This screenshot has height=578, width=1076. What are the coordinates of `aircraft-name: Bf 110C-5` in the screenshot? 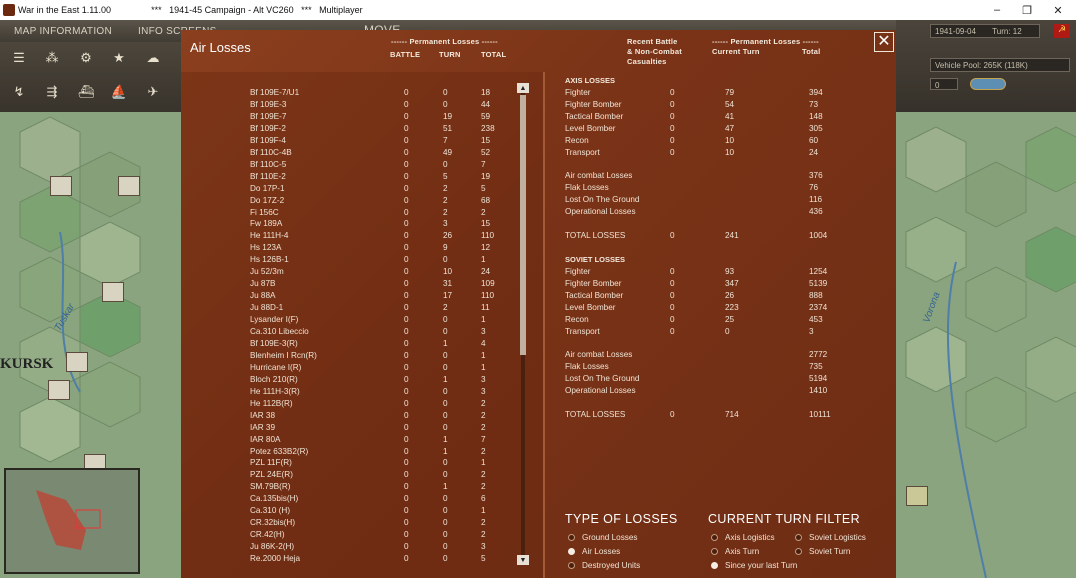 It's located at (268, 164).